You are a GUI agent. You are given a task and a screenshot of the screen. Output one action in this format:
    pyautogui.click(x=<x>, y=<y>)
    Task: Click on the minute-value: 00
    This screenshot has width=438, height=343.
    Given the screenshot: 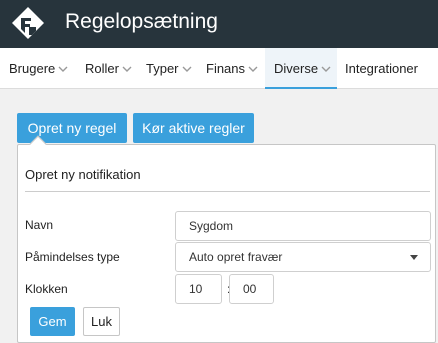 What is the action you would take?
    pyautogui.click(x=250, y=289)
    